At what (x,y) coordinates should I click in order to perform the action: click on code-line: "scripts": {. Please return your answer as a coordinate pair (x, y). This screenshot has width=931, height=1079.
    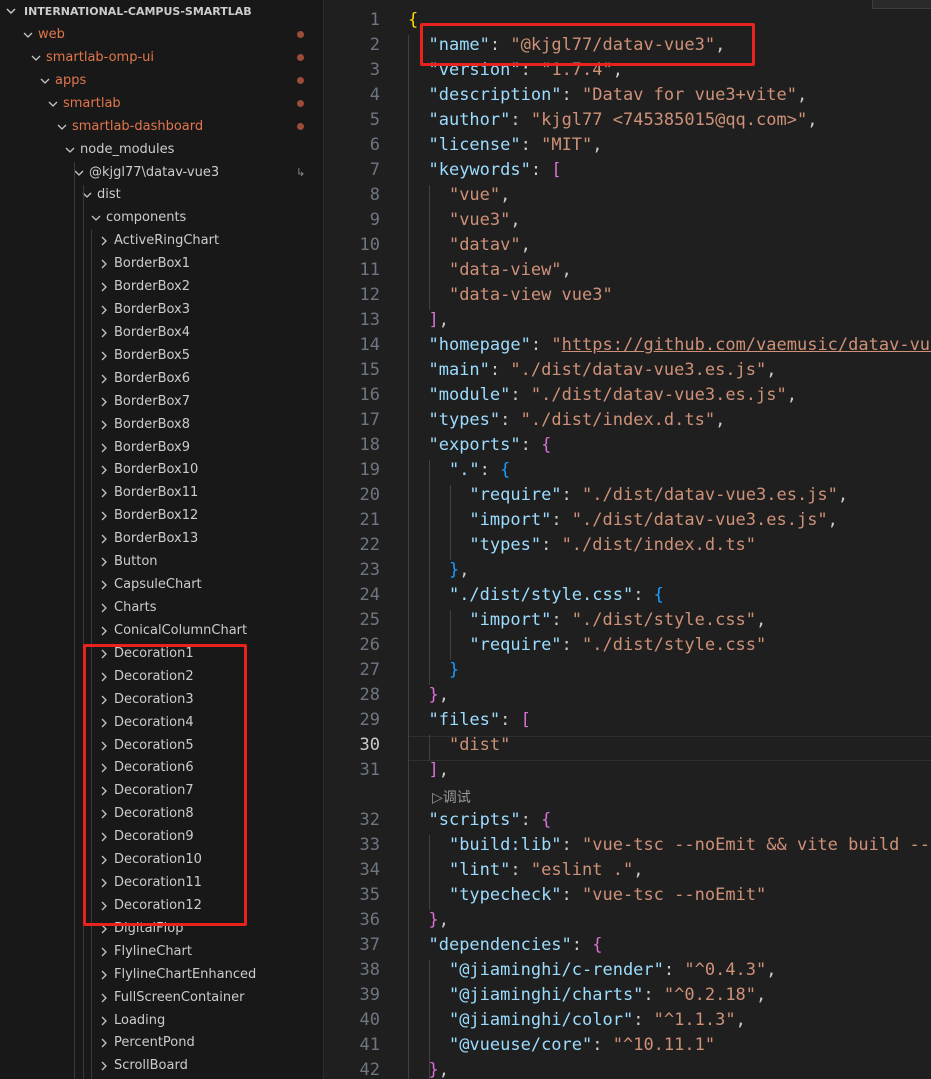
    Looking at the image, I should click on (479, 820).